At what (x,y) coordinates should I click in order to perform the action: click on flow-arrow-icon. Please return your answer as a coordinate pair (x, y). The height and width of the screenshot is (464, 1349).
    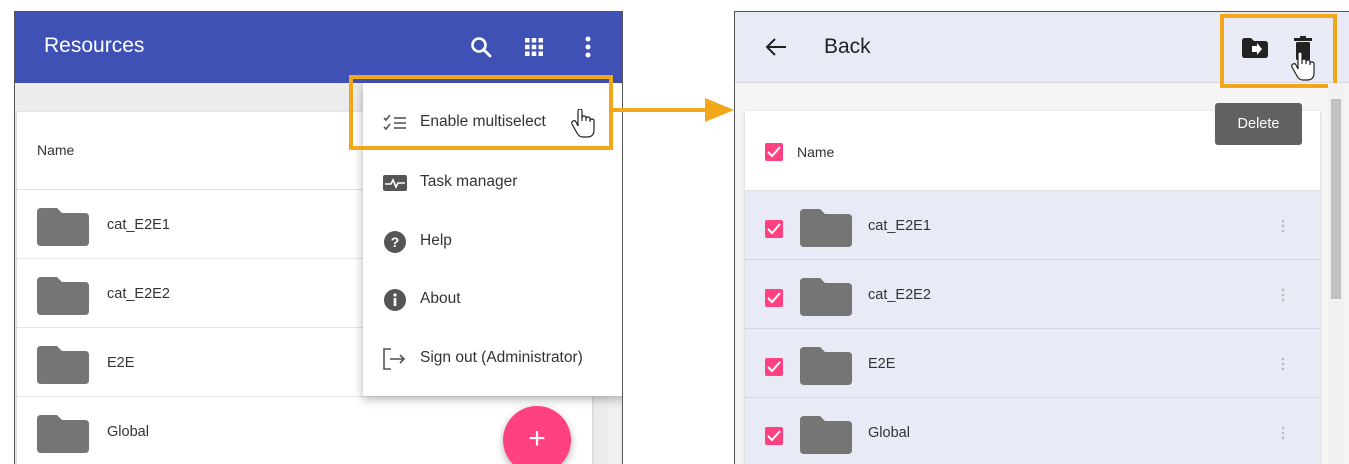
    Looking at the image, I should click on (671, 110).